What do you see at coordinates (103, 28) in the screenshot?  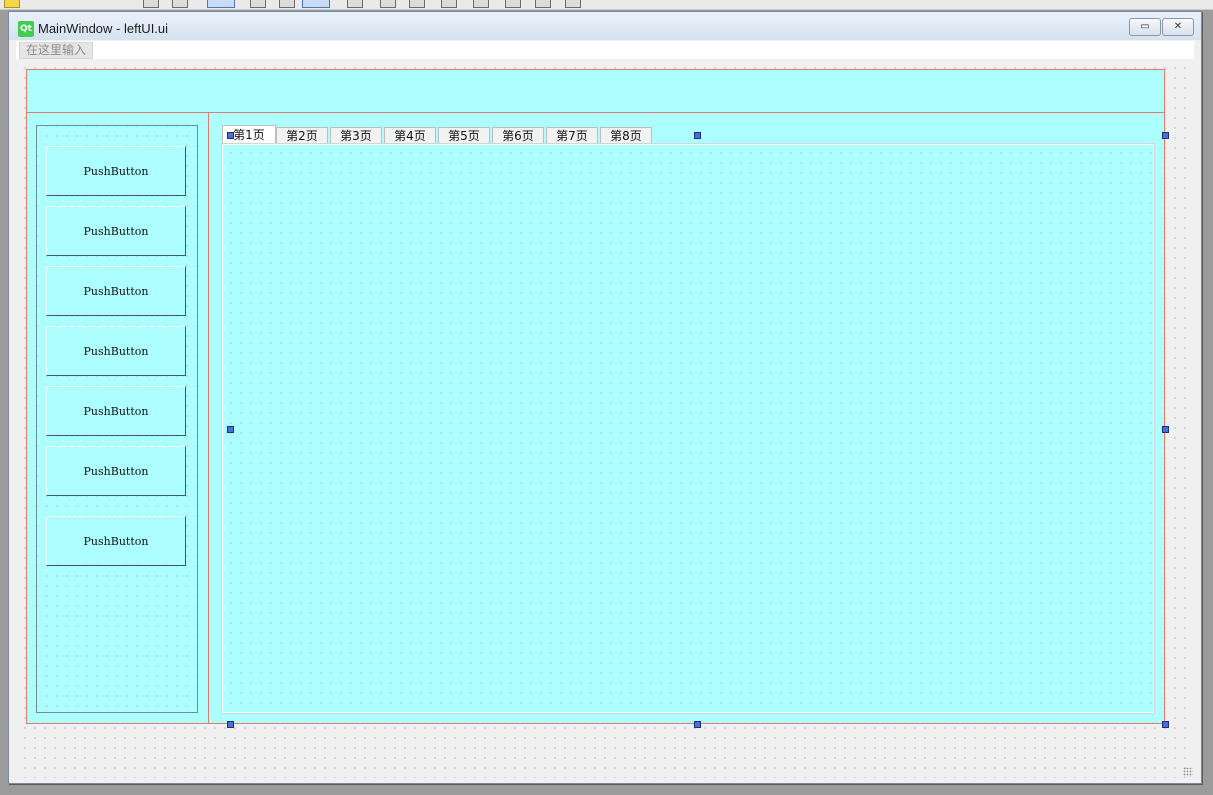 I see `window-title: MainWindow - leftUI.ui` at bounding box center [103, 28].